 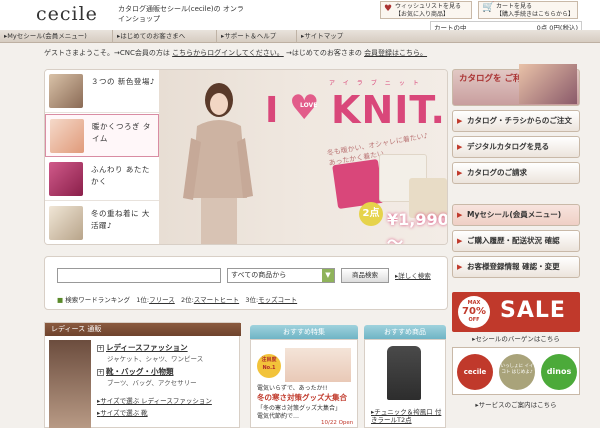 What do you see at coordinates (218, 163) in the screenshot?
I see `model-image` at bounding box center [218, 163].